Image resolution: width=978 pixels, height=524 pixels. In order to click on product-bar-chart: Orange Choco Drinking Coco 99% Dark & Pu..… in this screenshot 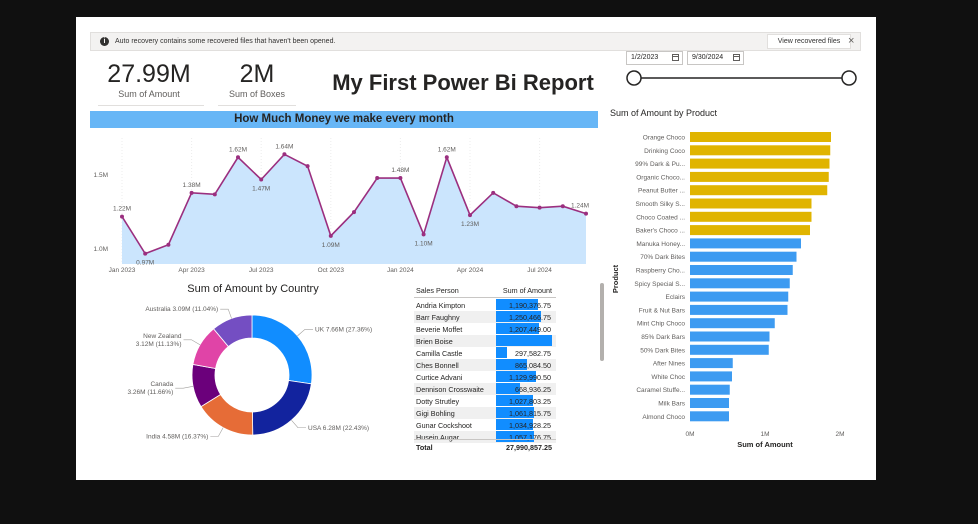, I will do `click(728, 290)`.